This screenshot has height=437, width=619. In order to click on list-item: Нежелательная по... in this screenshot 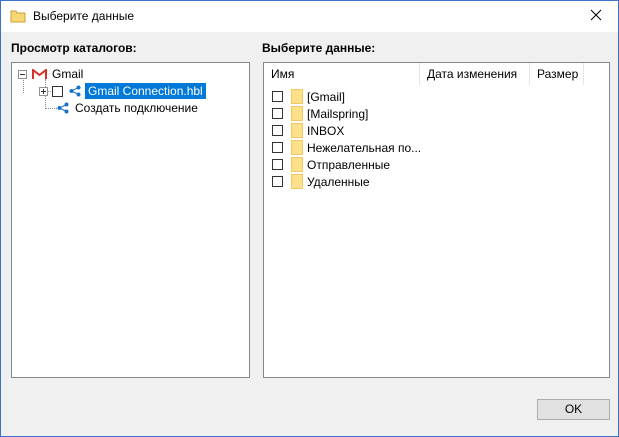, I will do `click(346, 147)`.